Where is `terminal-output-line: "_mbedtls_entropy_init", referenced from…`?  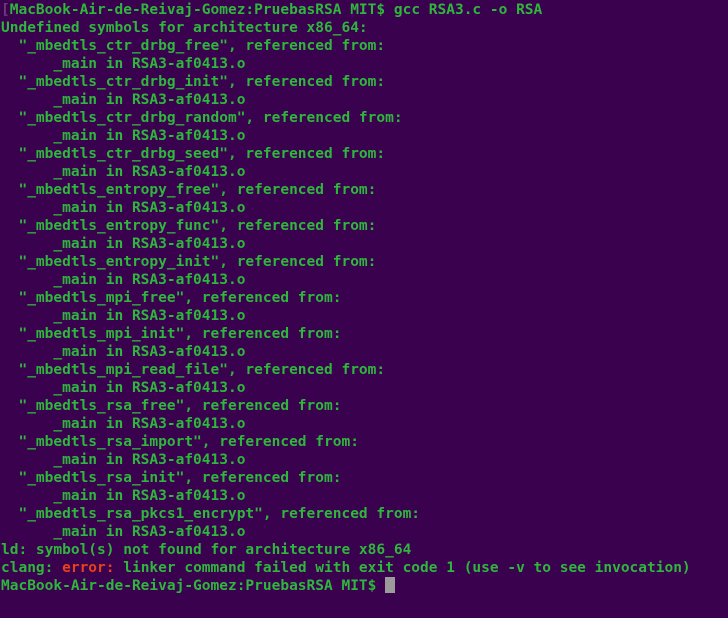 terminal-output-line: "_mbedtls_entropy_init", referenced from… is located at coordinates (364, 262).